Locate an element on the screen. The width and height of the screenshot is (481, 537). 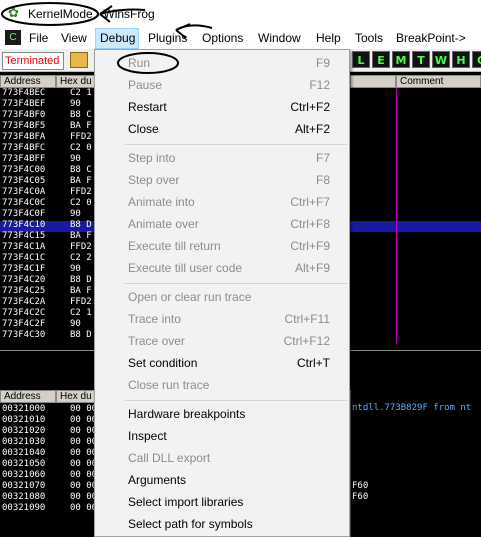
menu-item-restart: Restart is located at coordinates (147, 107).